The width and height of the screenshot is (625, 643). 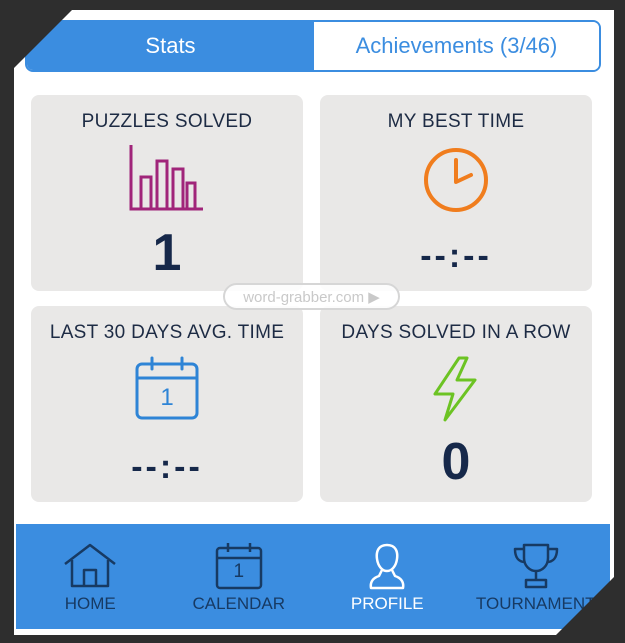 What do you see at coordinates (387, 566) in the screenshot?
I see `profile-icon` at bounding box center [387, 566].